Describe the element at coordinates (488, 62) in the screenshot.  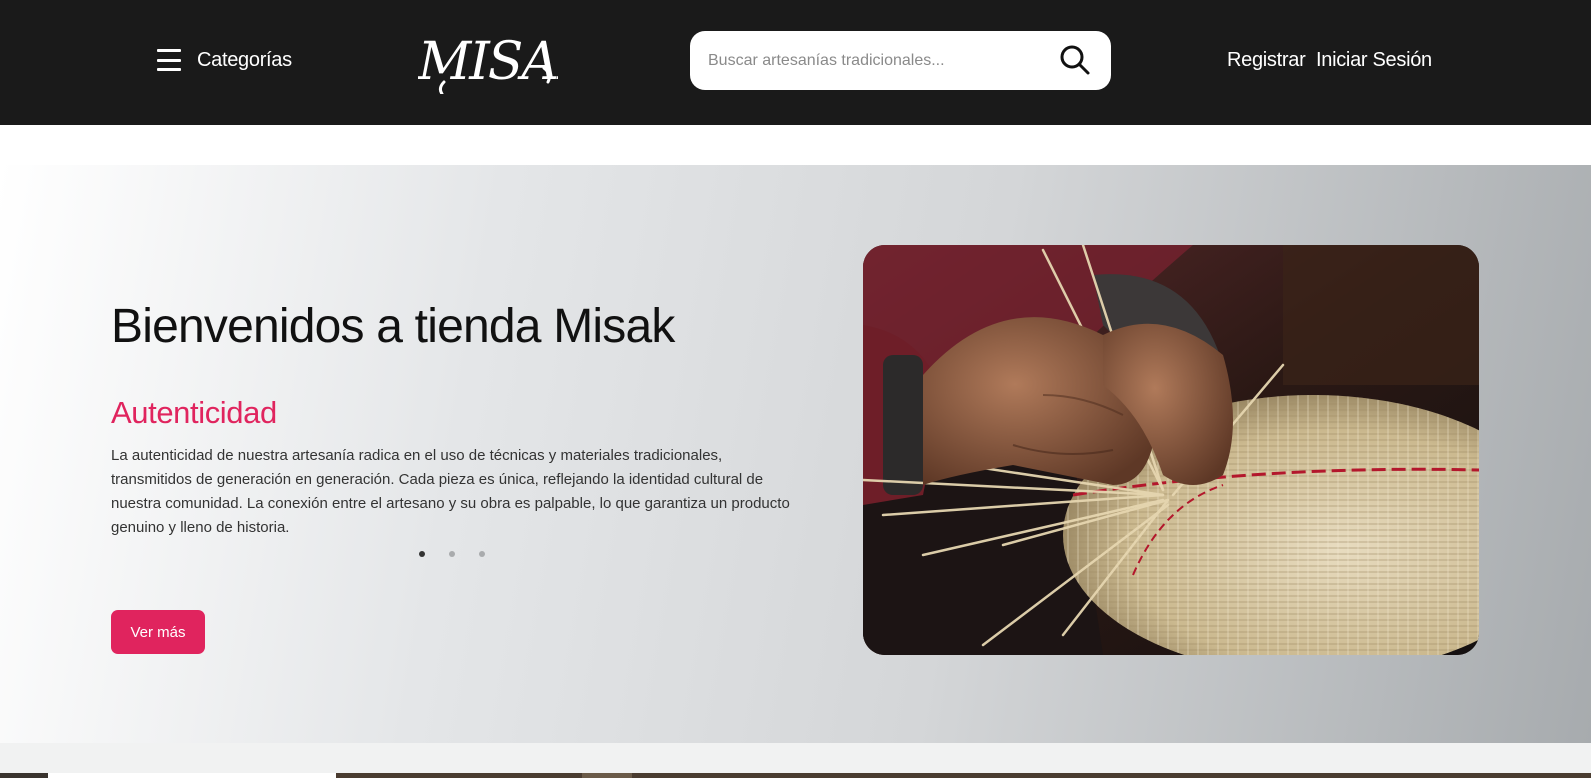
I see `logo-text: MISAK` at that location.